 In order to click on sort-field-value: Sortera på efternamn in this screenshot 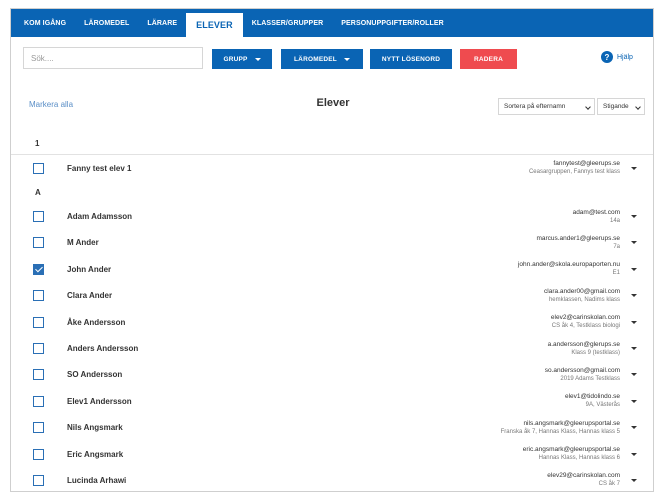, I will do `click(535, 106)`.